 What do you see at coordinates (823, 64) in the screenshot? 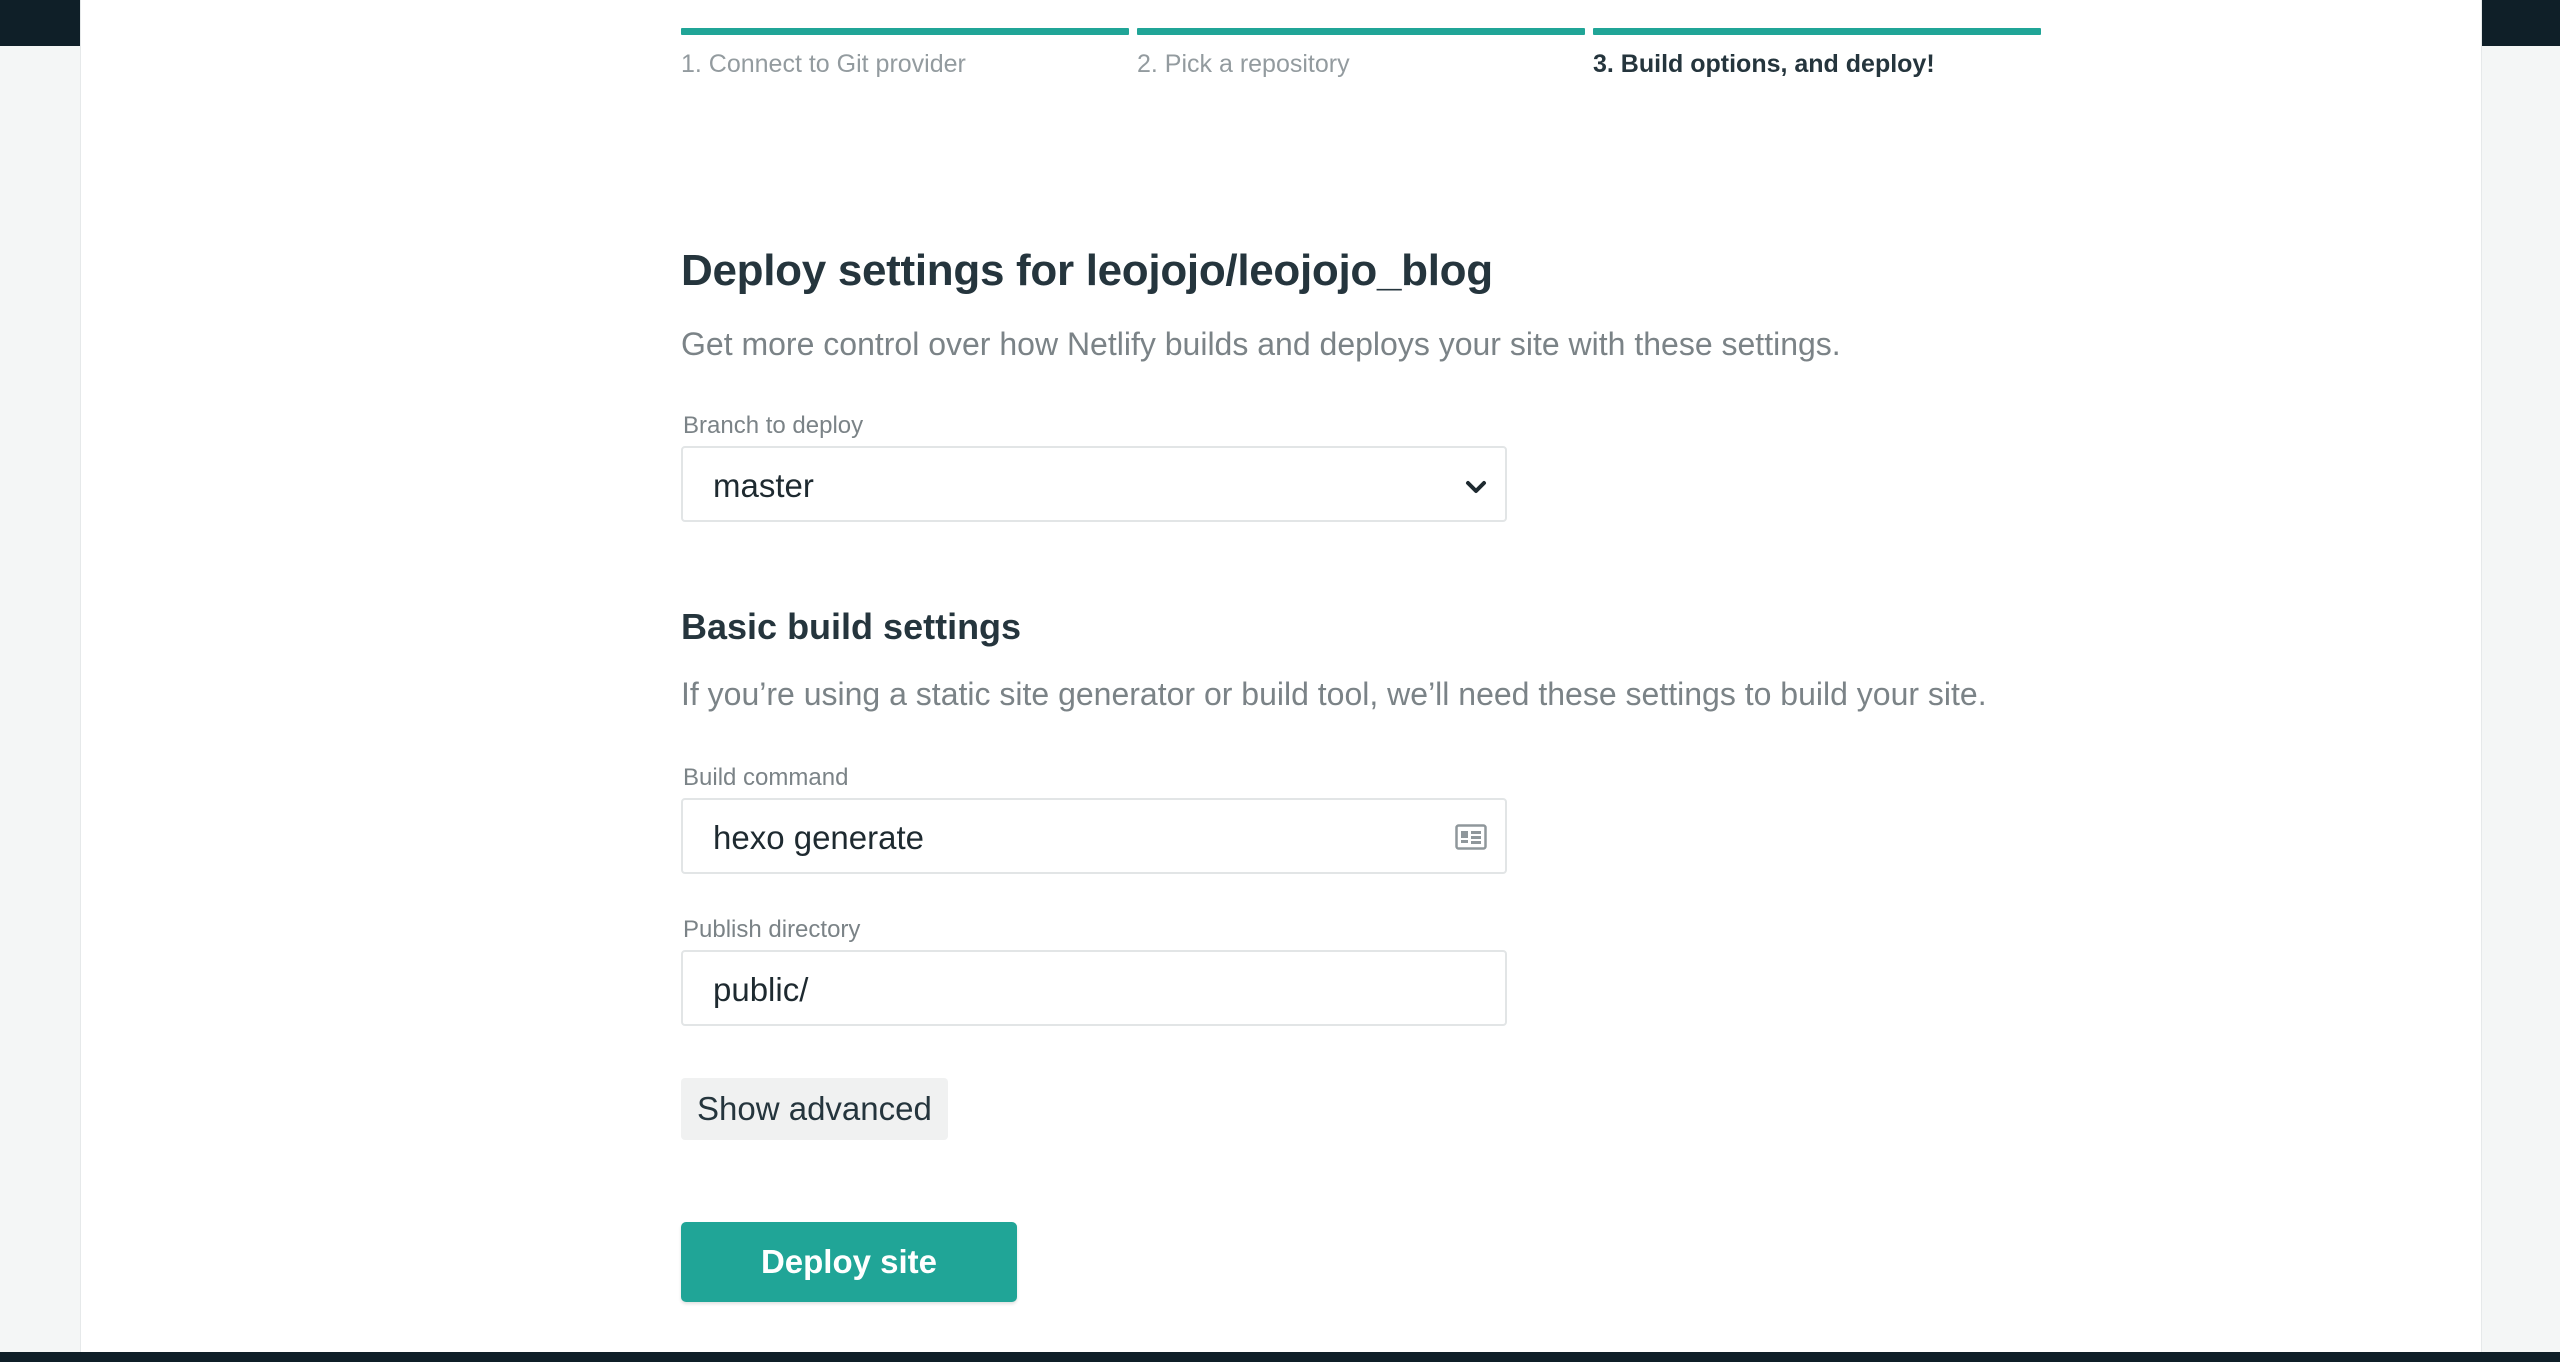
I see `step-label: 1. Connect to Git provider` at bounding box center [823, 64].